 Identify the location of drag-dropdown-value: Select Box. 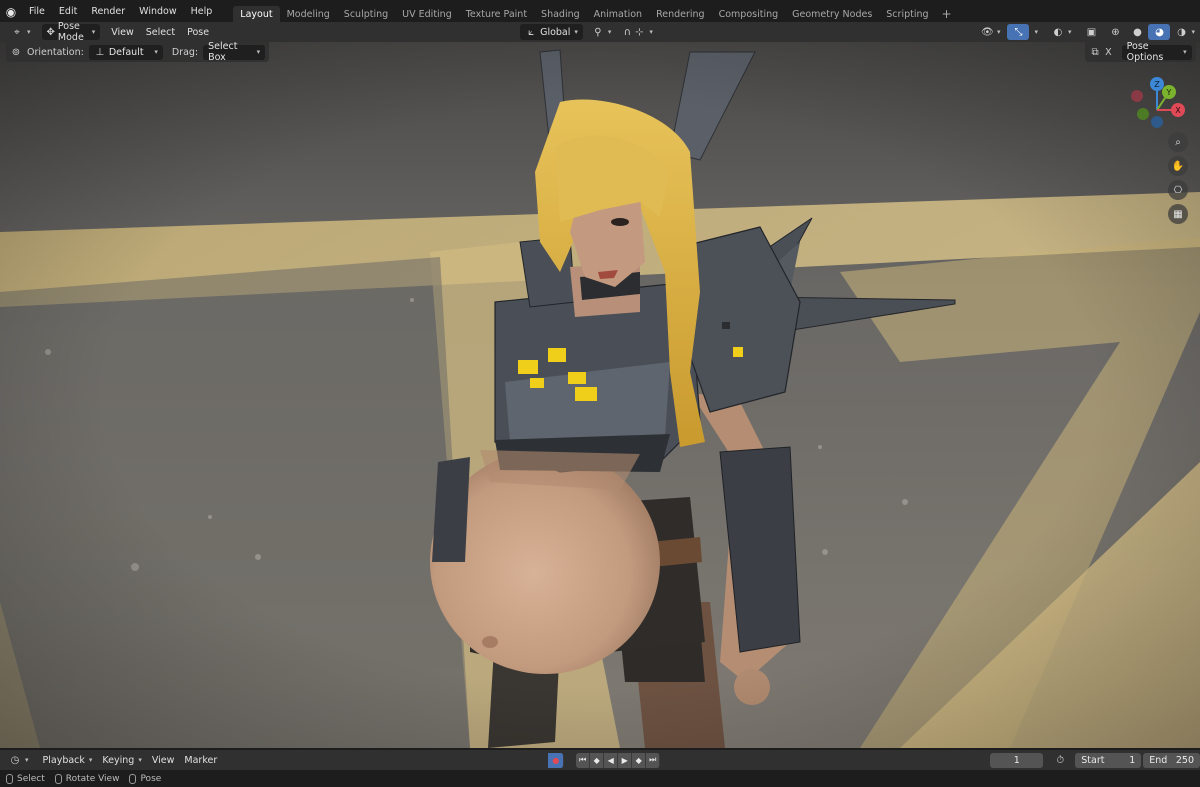
(223, 52).